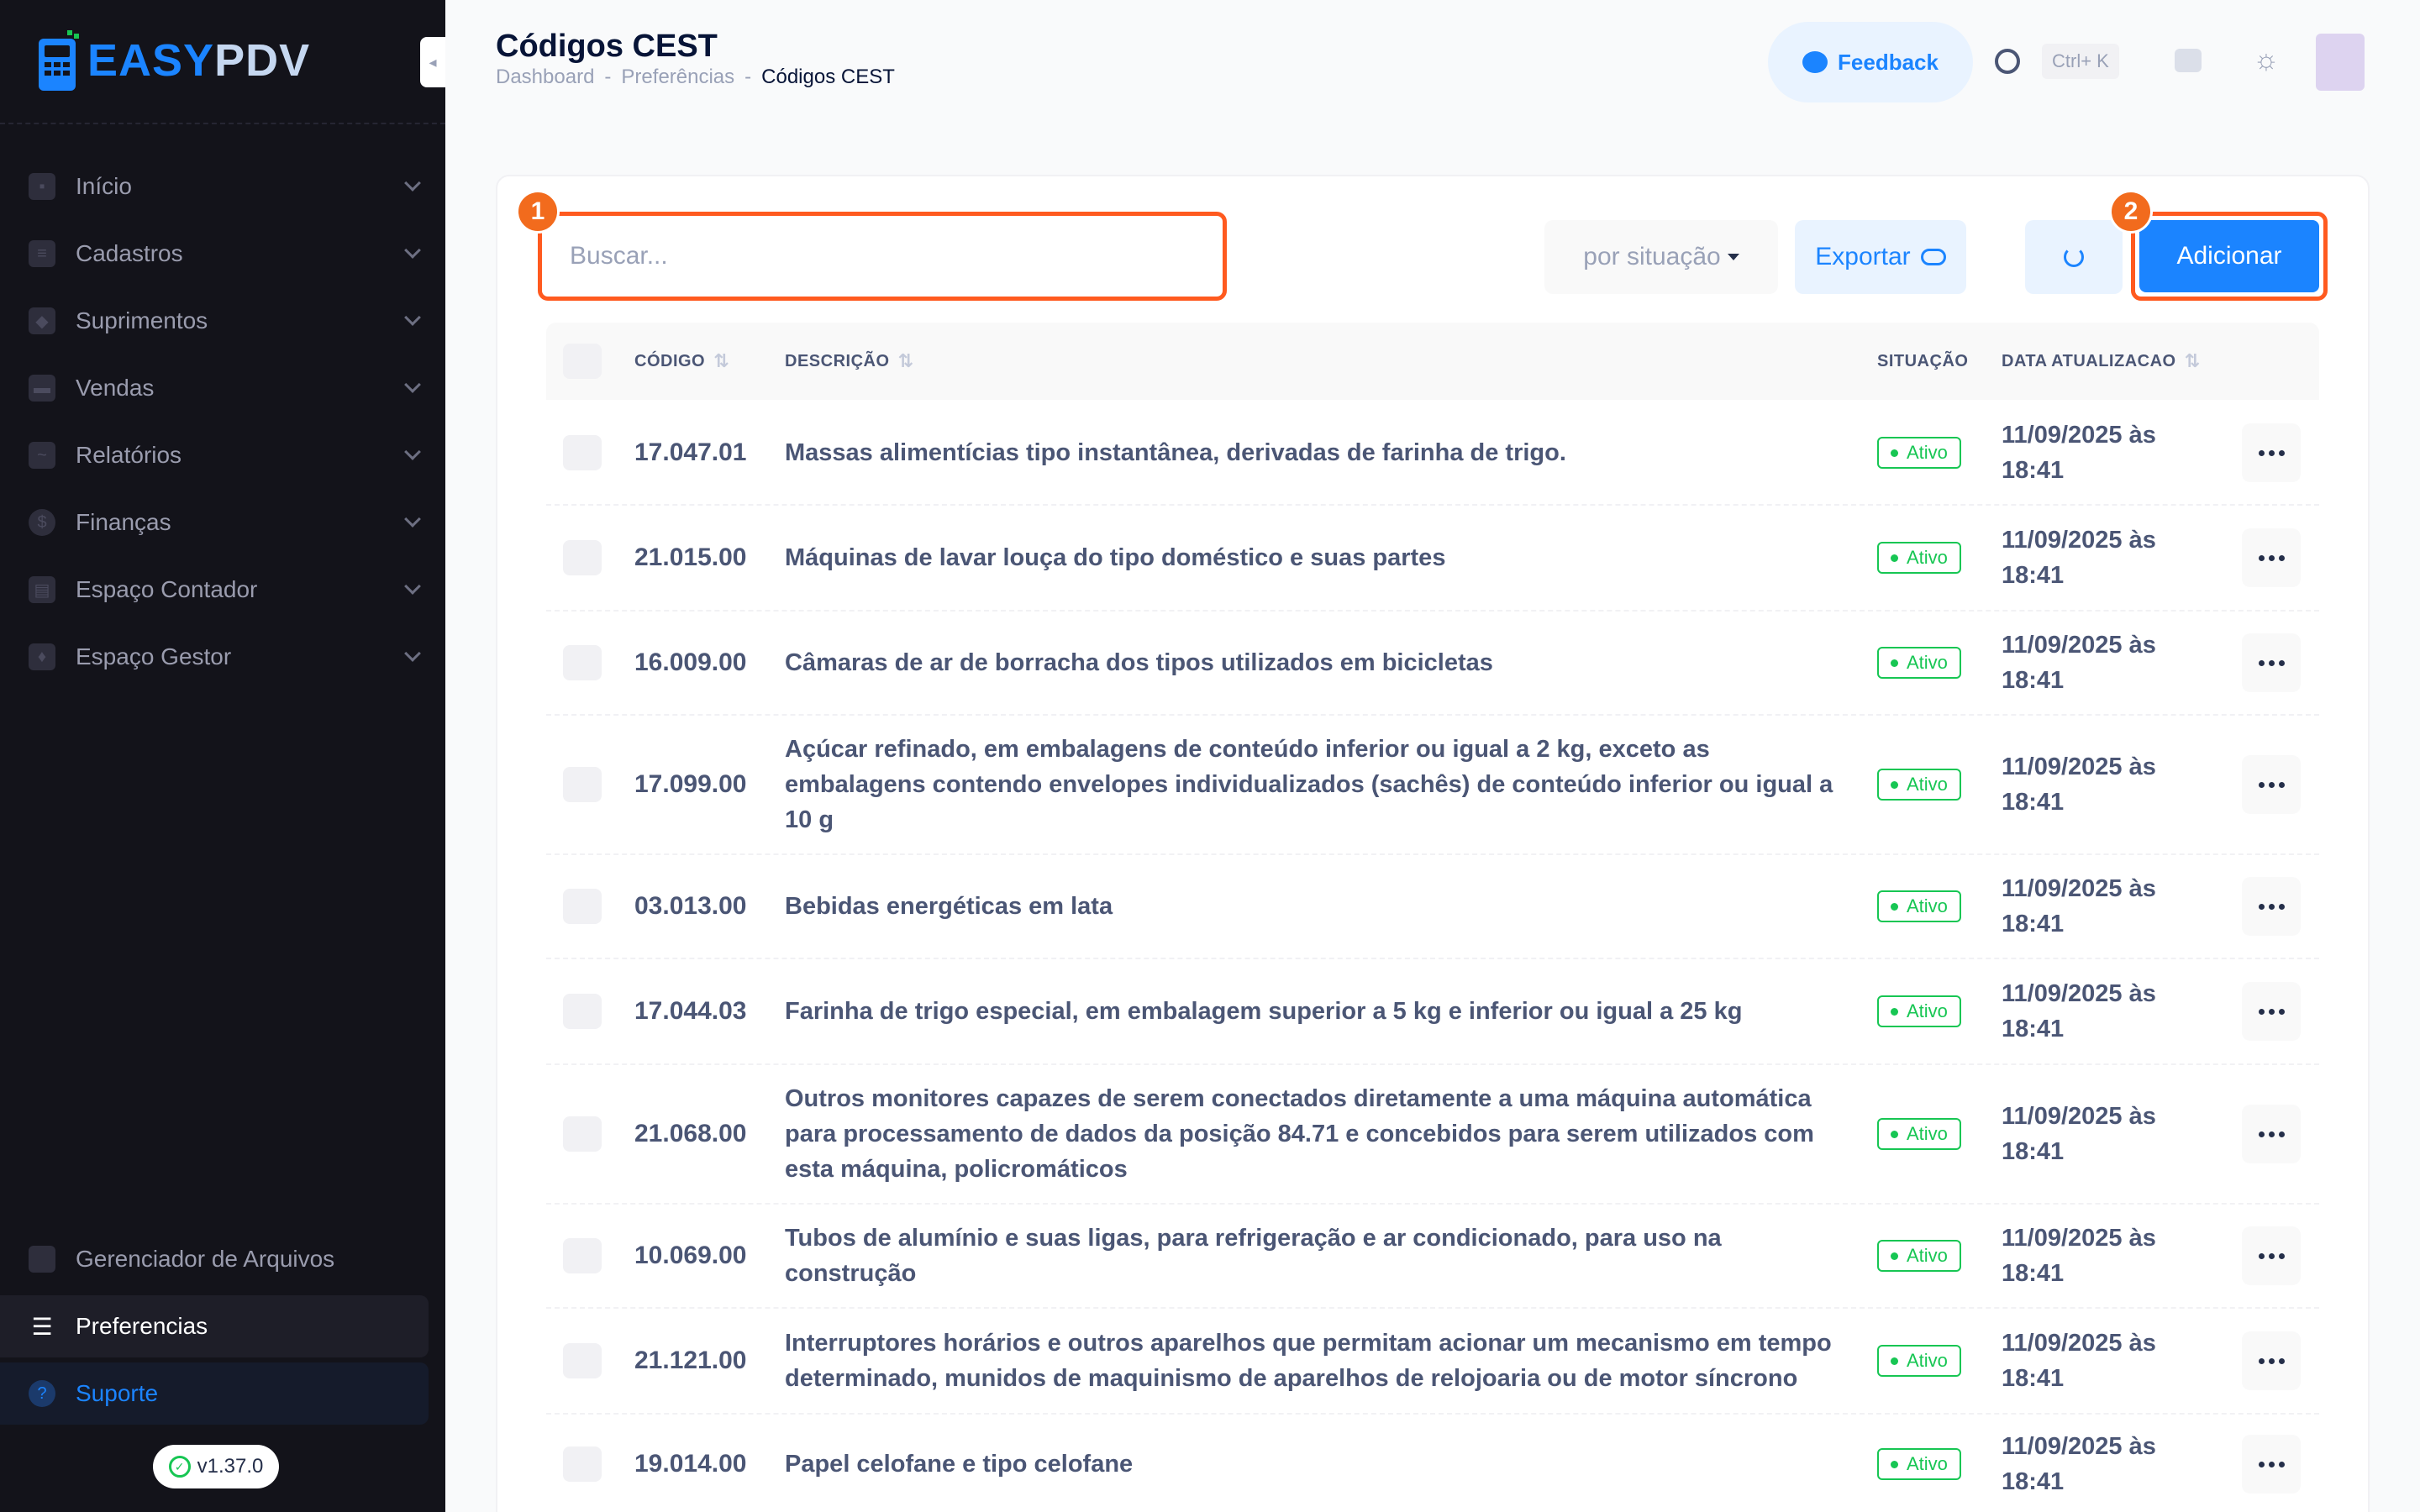 The width and height of the screenshot is (2420, 1512). What do you see at coordinates (223, 589) in the screenshot?
I see `sidebar-item-espaco-contador: ▤ Espaço Contador` at bounding box center [223, 589].